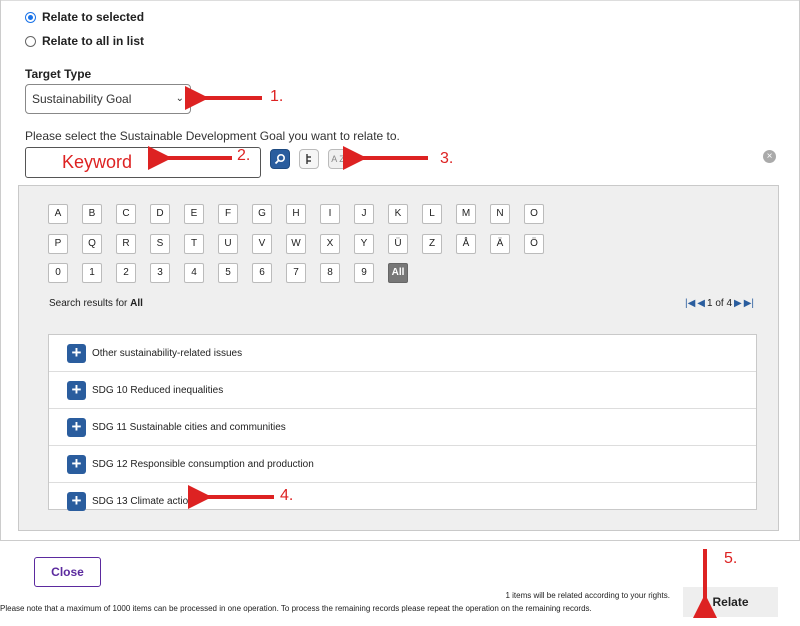  What do you see at coordinates (160, 273) in the screenshot?
I see `alphabet-key: 3` at bounding box center [160, 273].